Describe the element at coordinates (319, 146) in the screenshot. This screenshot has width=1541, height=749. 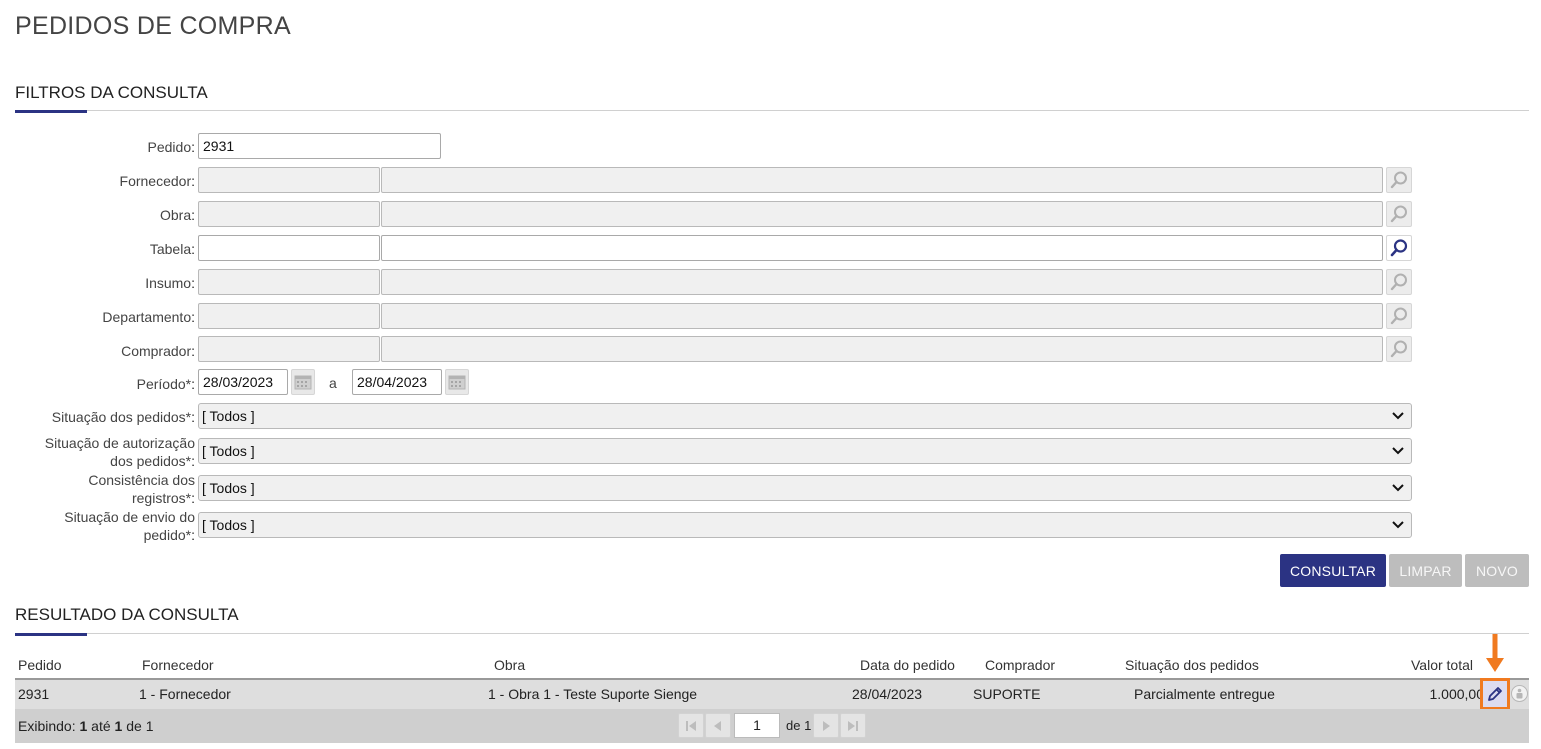
I see `pedido-input: 2931` at that location.